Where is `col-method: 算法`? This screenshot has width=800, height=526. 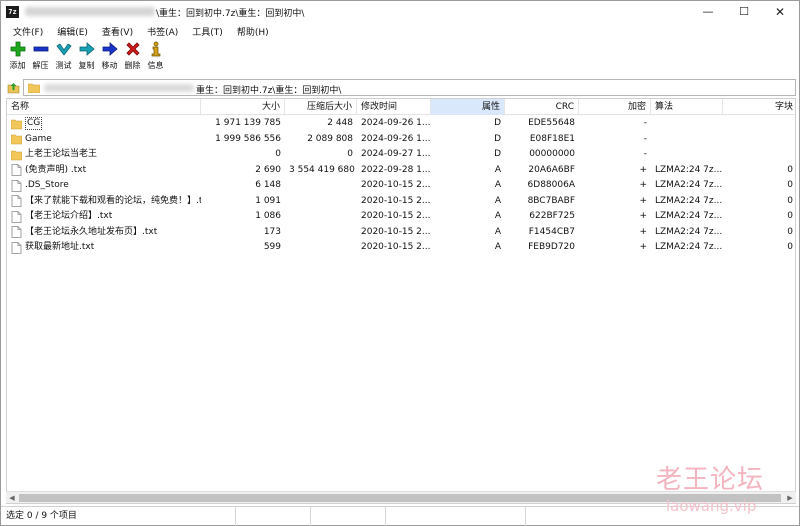 col-method: 算法 is located at coordinates (687, 107).